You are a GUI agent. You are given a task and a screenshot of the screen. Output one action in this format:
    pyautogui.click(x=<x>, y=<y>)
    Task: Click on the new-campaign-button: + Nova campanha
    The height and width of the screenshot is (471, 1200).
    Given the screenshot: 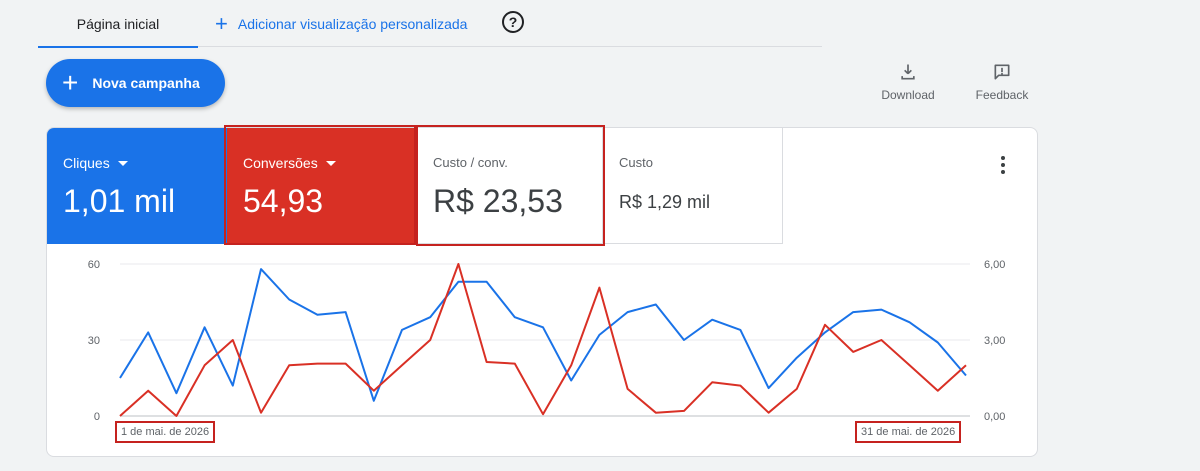 What is the action you would take?
    pyautogui.click(x=135, y=83)
    